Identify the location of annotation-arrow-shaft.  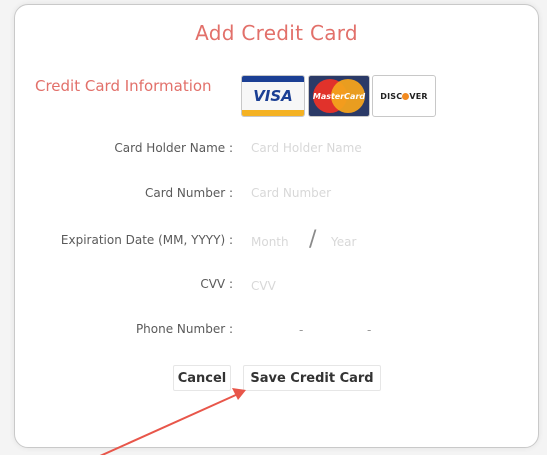
(169, 424).